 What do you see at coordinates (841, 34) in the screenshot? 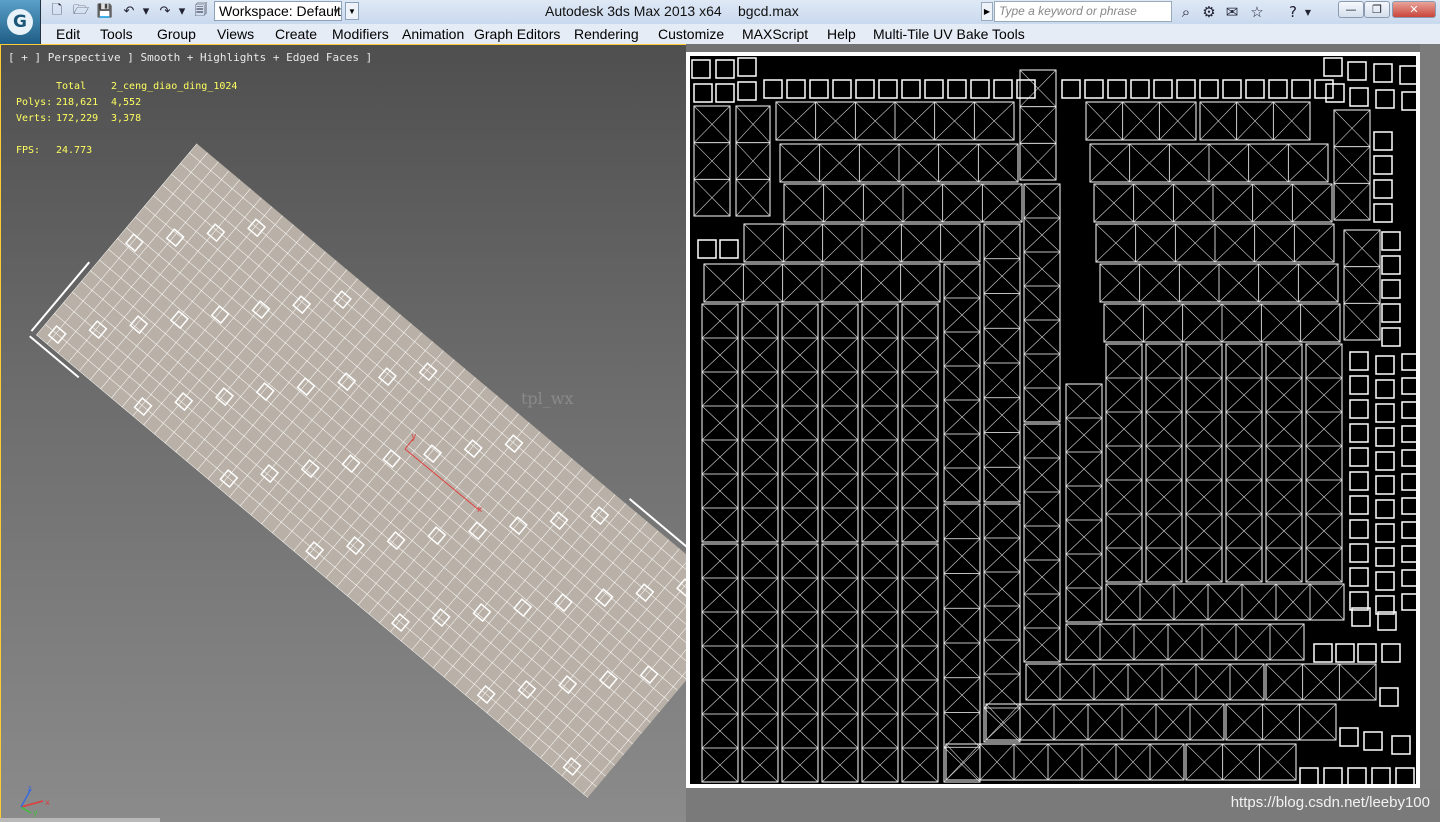
I see `menu-help: Help` at bounding box center [841, 34].